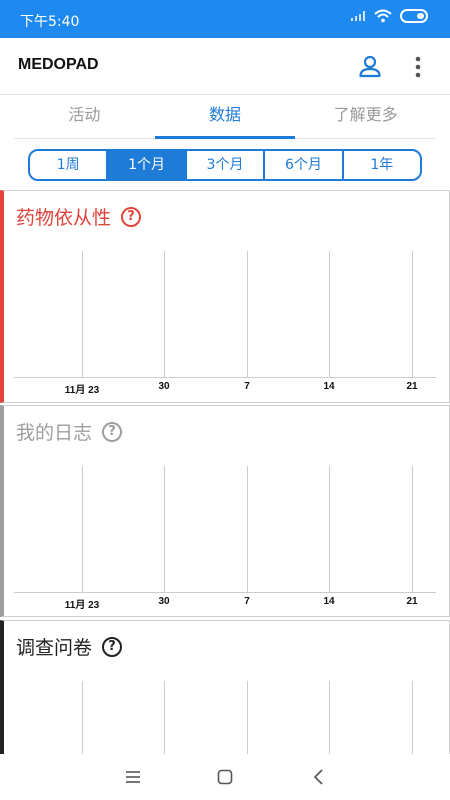  Describe the element at coordinates (54, 648) in the screenshot. I see `card-title-text: 调查问卷` at that location.